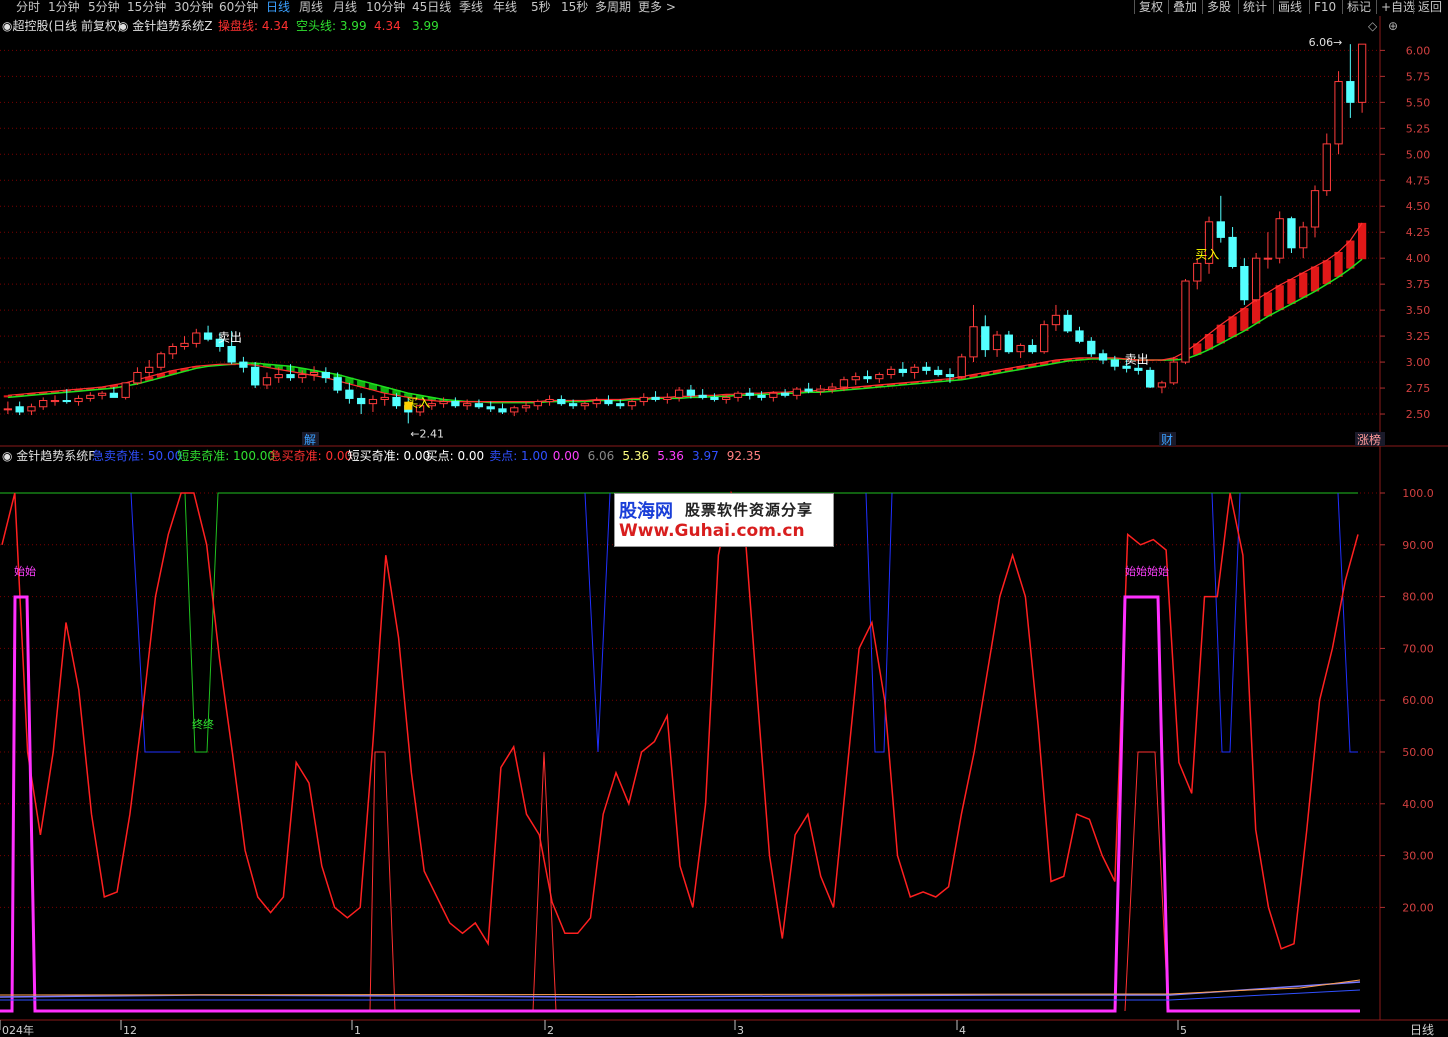 The image size is (1448, 1037). Describe the element at coordinates (389, 456) in the screenshot. I see `sub-legend-item: 短买奇准: 0.00` at that location.